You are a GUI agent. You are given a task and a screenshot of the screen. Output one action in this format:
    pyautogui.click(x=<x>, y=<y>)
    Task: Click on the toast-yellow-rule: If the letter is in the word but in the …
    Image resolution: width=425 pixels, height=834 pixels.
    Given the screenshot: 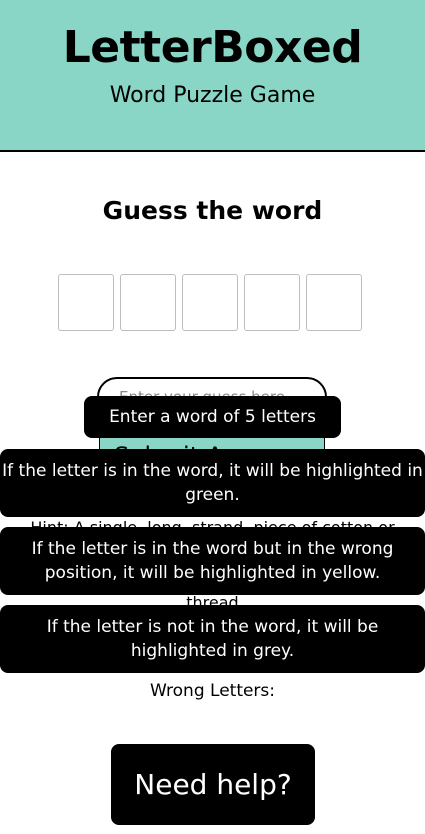 What is the action you would take?
    pyautogui.click(x=212, y=561)
    